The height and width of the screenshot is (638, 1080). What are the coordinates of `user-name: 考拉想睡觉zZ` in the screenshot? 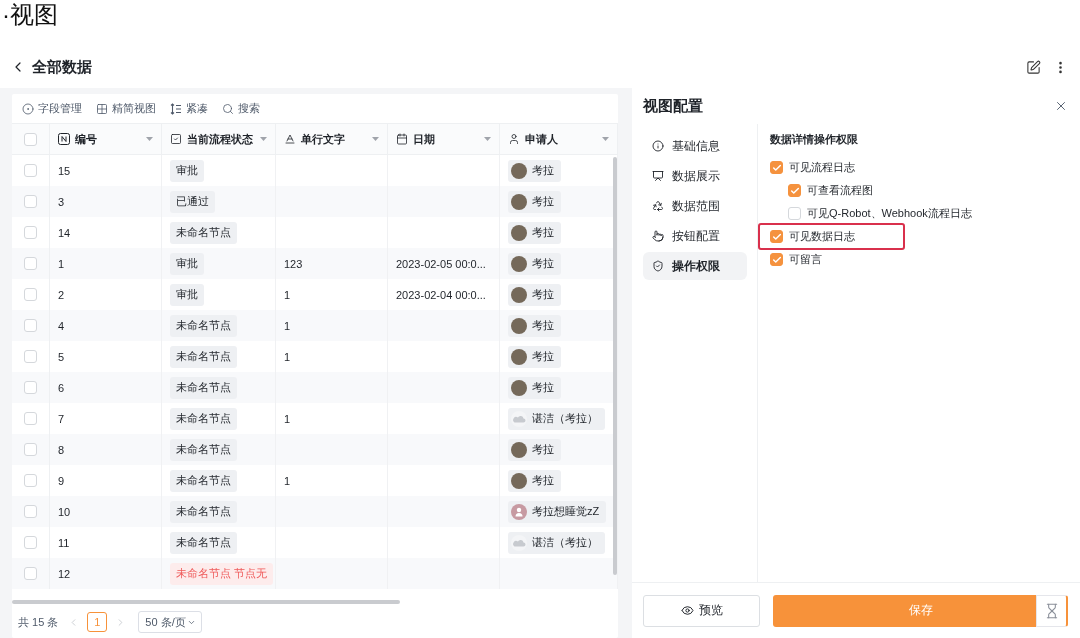 It's located at (566, 511).